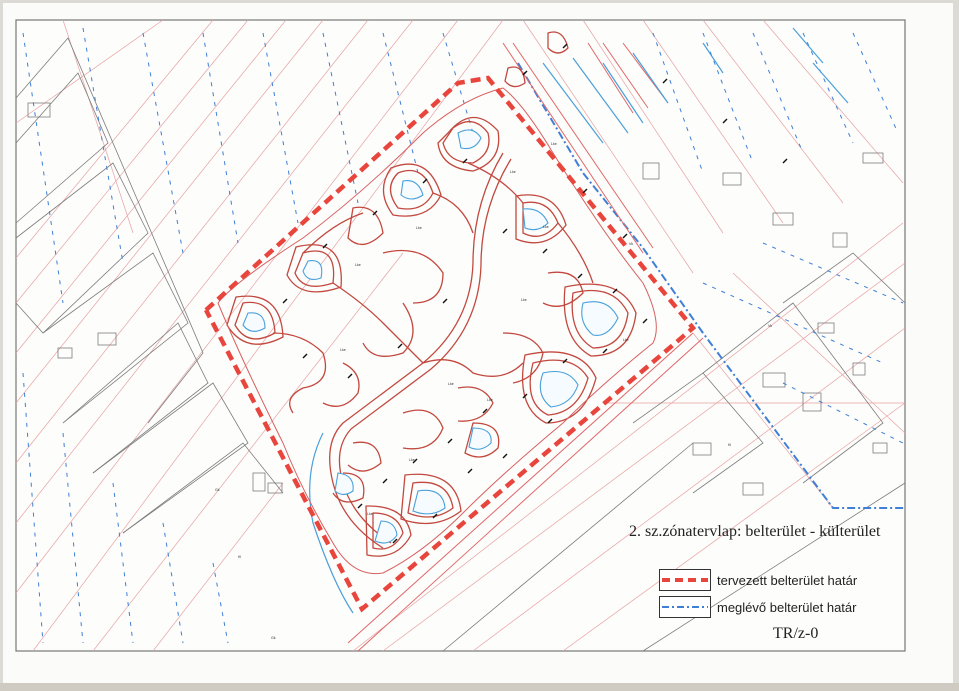  Describe the element at coordinates (787, 580) in the screenshot. I see `legend-label: tervezett belterület határ` at that location.